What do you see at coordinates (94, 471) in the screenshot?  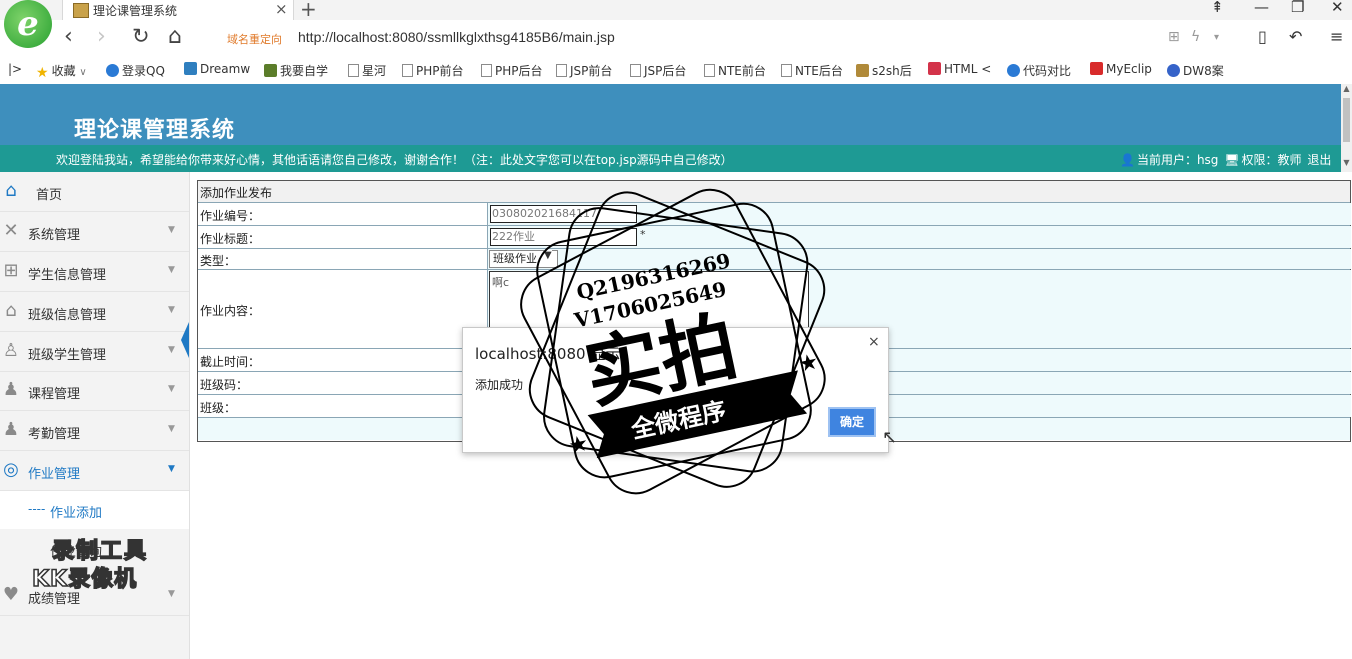 I see `sidebar-item-homework: ◎ 作业管理 ▼` at bounding box center [94, 471].